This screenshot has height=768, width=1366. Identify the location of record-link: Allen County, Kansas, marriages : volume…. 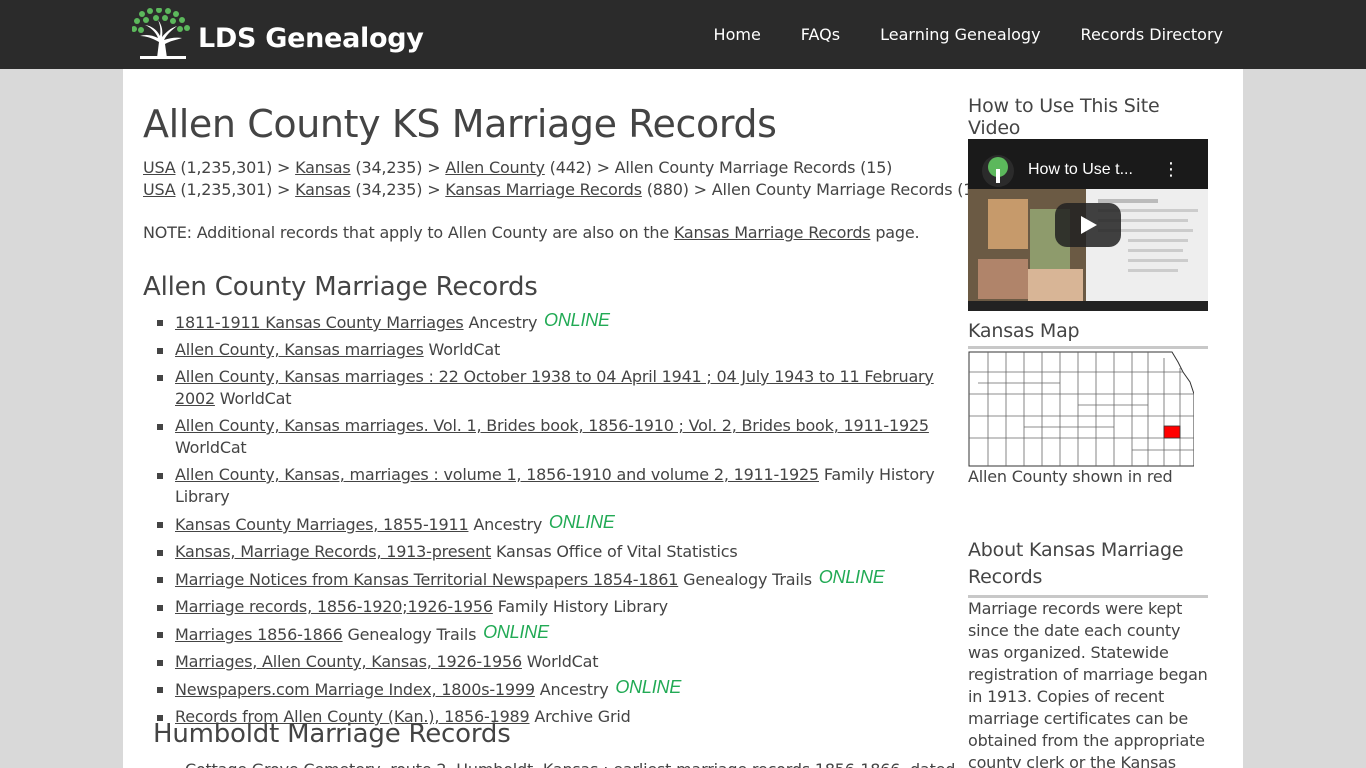
(497, 474).